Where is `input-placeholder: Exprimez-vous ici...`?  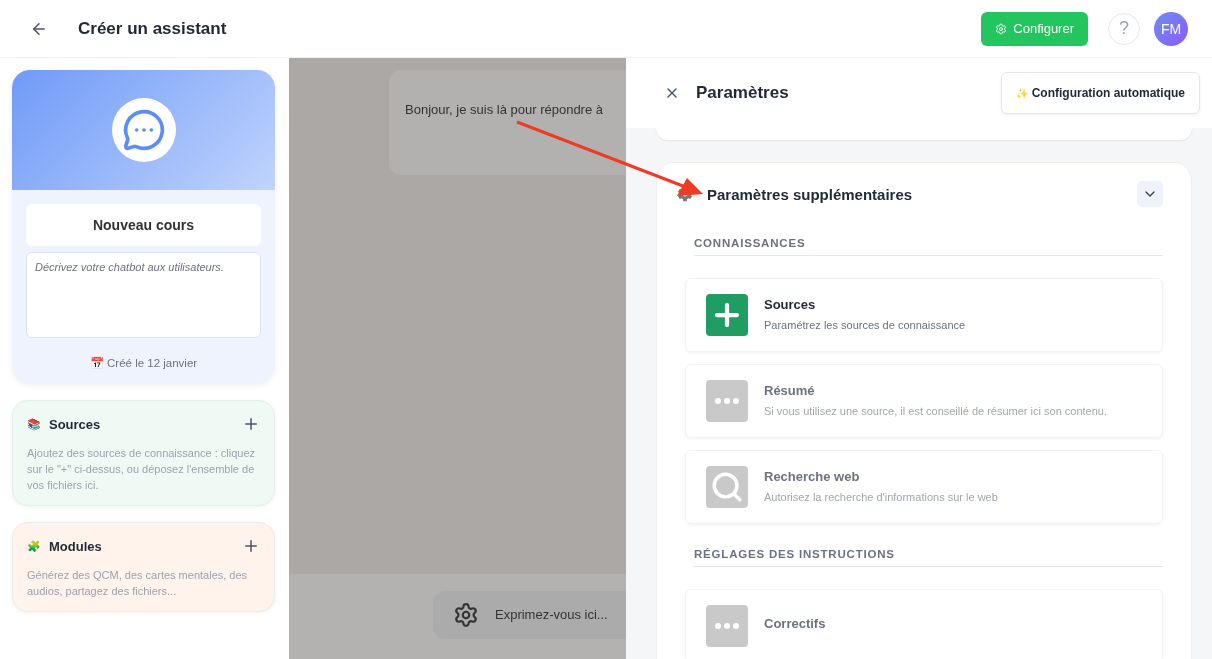
input-placeholder: Exprimez-vous ici... is located at coordinates (551, 614).